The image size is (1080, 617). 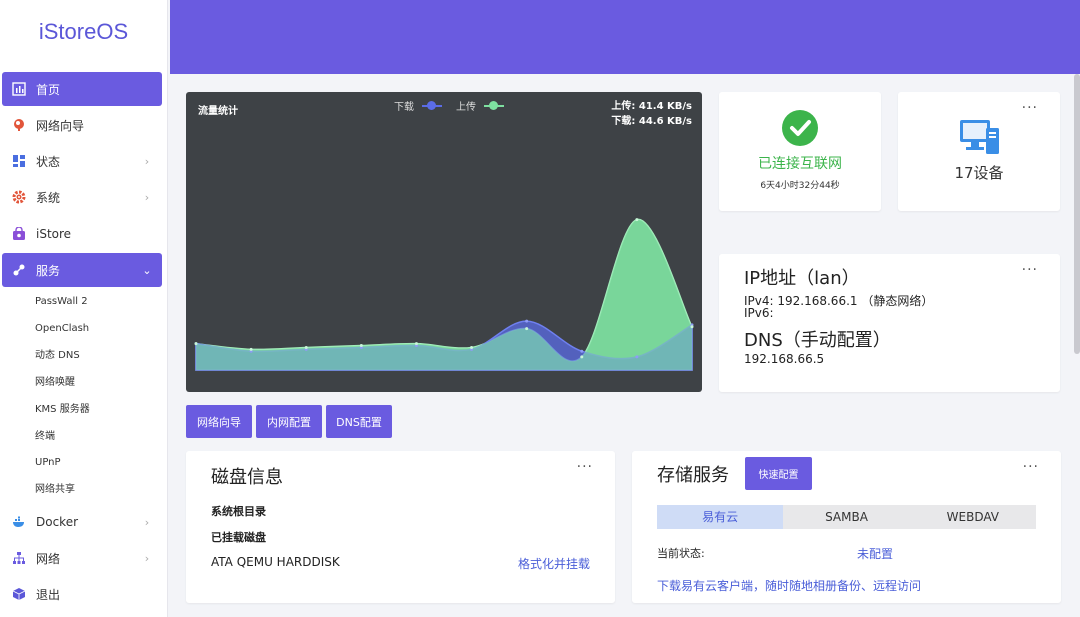 I want to click on upload-speed: 上传: 41.4 KB/s, so click(x=651, y=106).